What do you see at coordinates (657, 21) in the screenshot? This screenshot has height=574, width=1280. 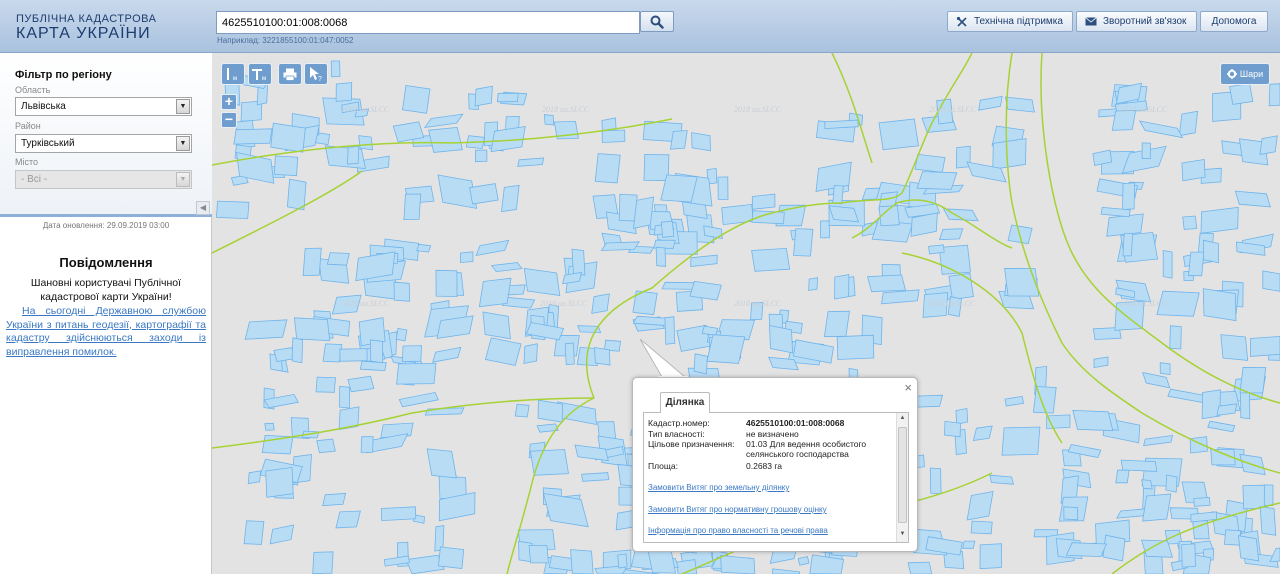 I see `search-button` at bounding box center [657, 21].